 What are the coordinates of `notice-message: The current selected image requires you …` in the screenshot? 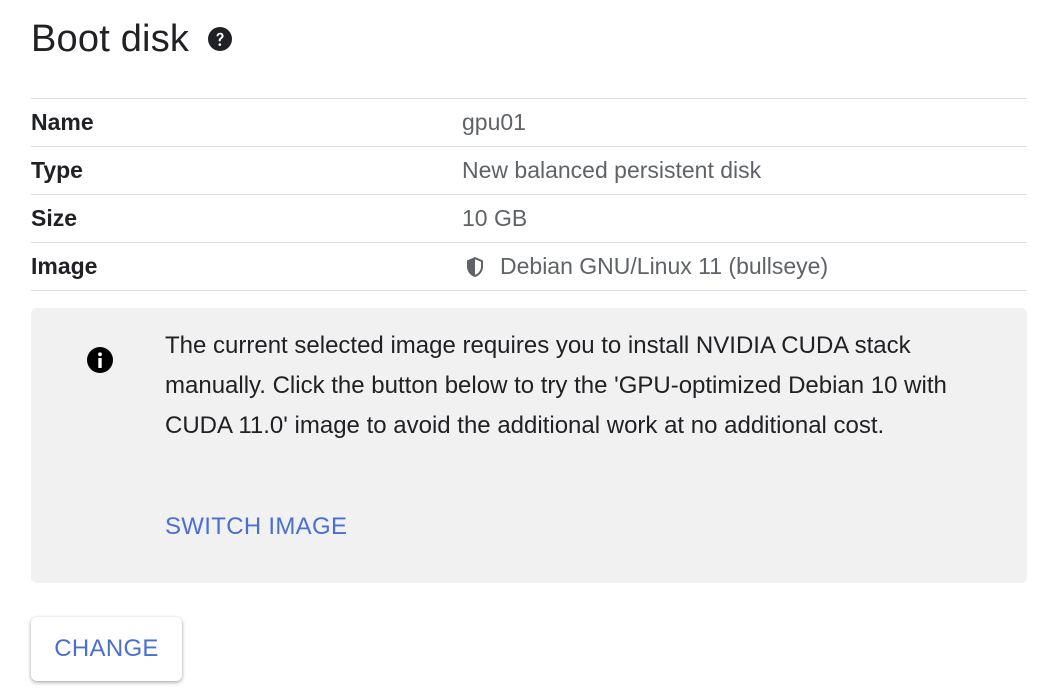 It's located at (556, 385).